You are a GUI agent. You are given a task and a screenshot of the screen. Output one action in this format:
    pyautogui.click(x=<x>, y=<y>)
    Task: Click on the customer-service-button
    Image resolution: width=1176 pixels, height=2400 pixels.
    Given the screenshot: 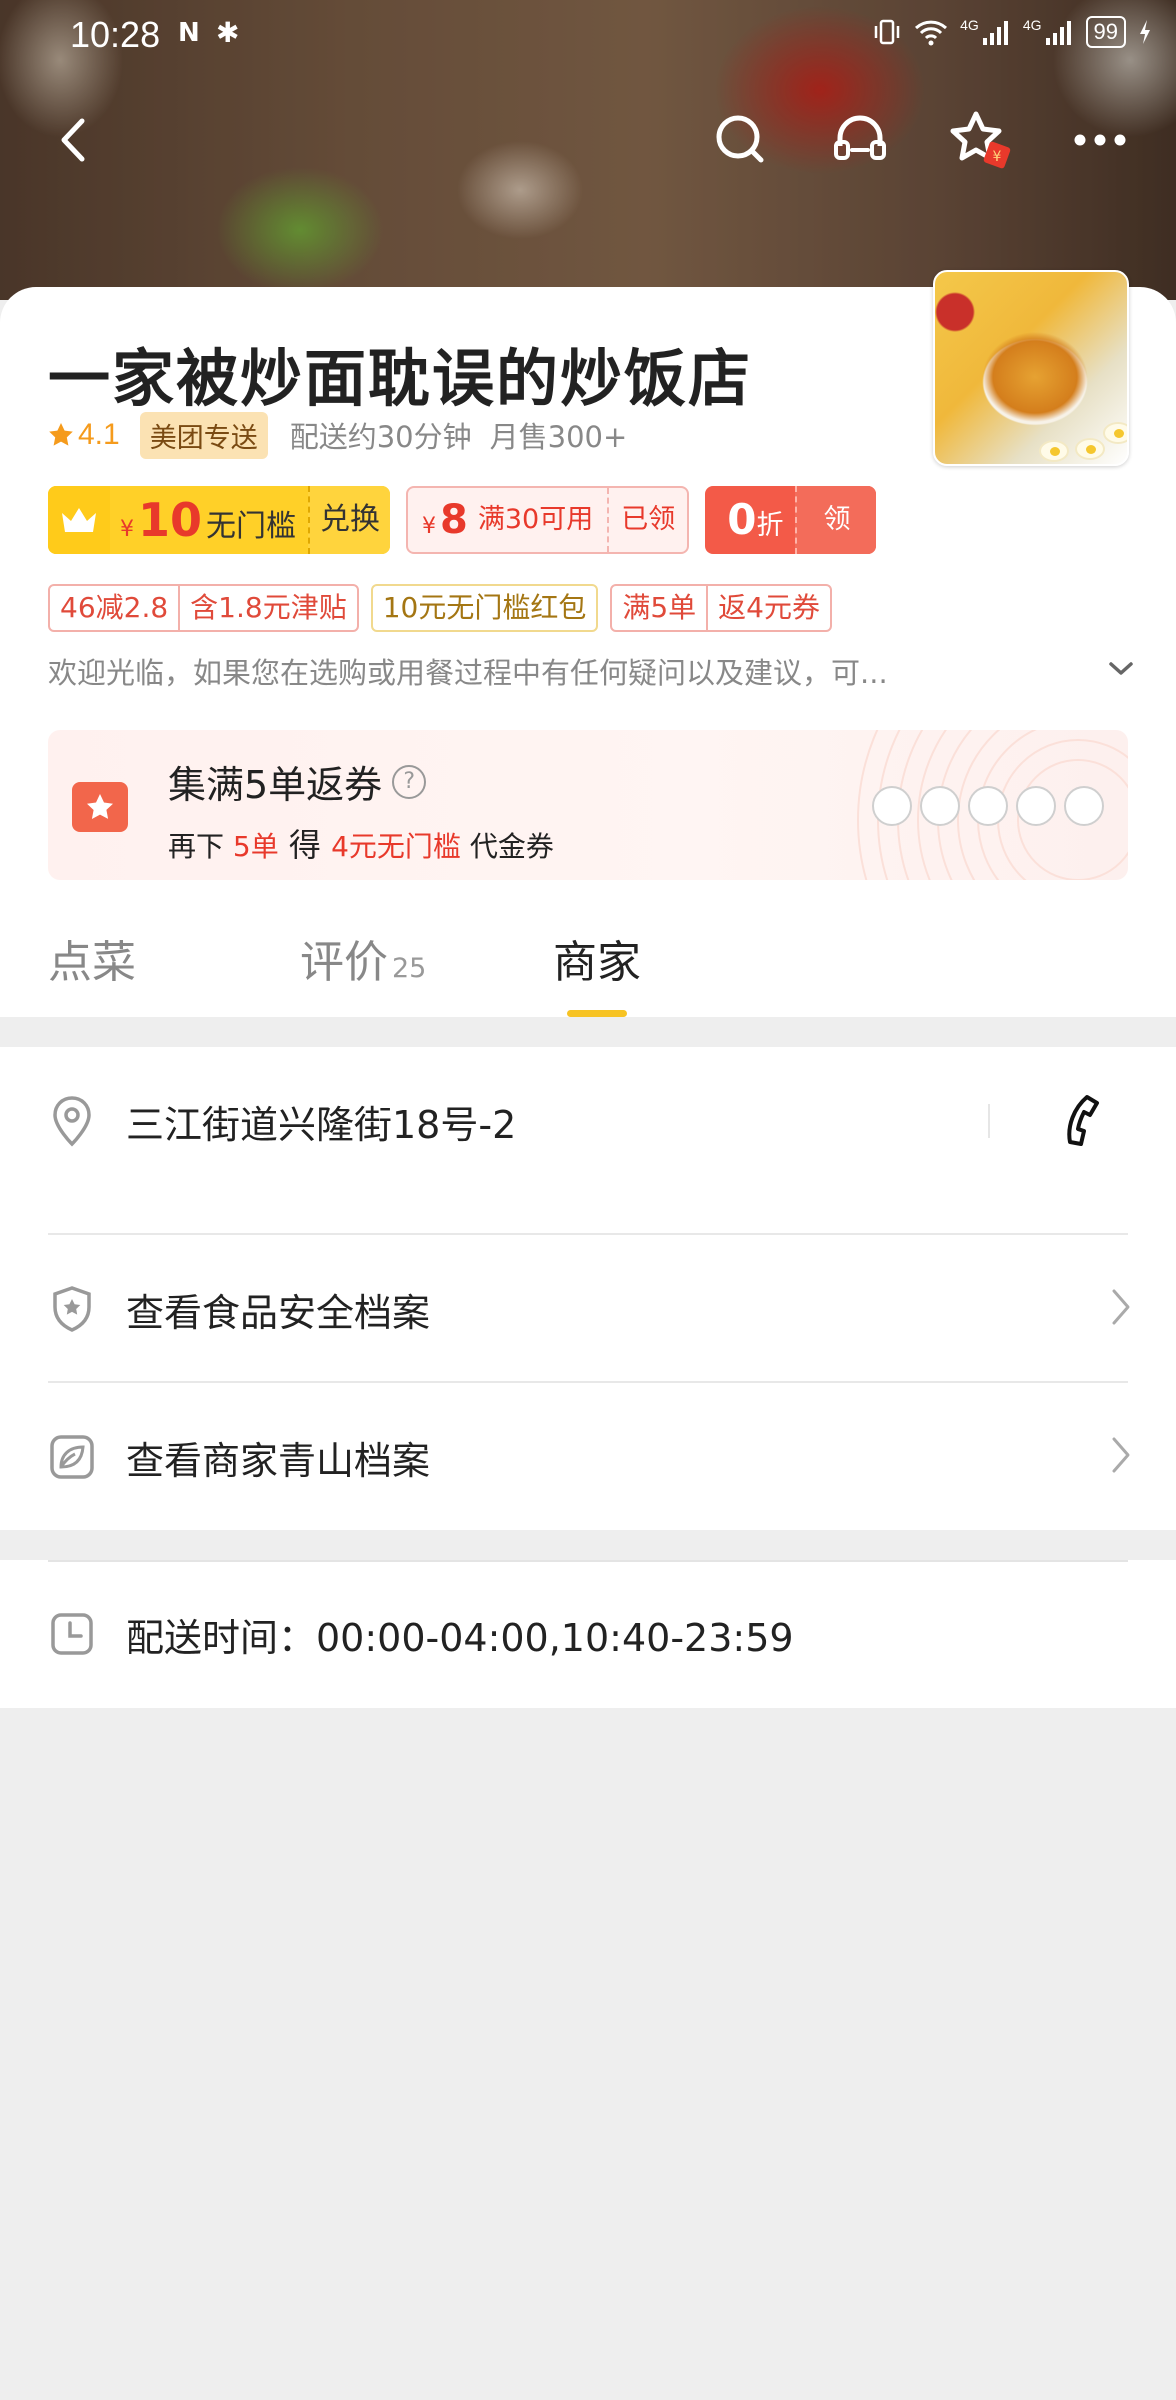 What is the action you would take?
    pyautogui.click(x=860, y=140)
    